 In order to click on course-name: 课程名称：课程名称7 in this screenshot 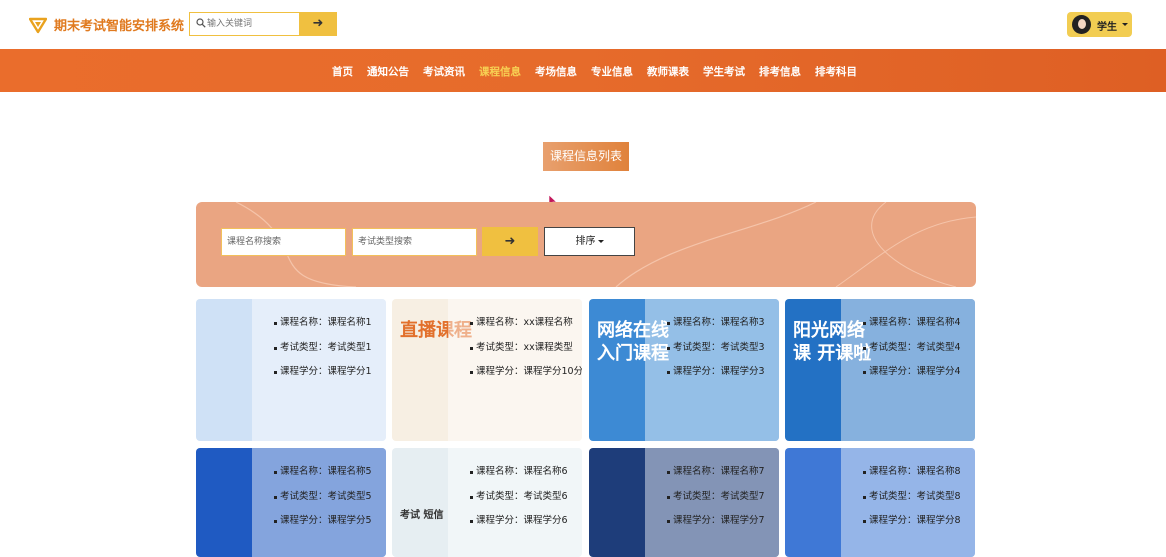, I will do `click(723, 472)`.